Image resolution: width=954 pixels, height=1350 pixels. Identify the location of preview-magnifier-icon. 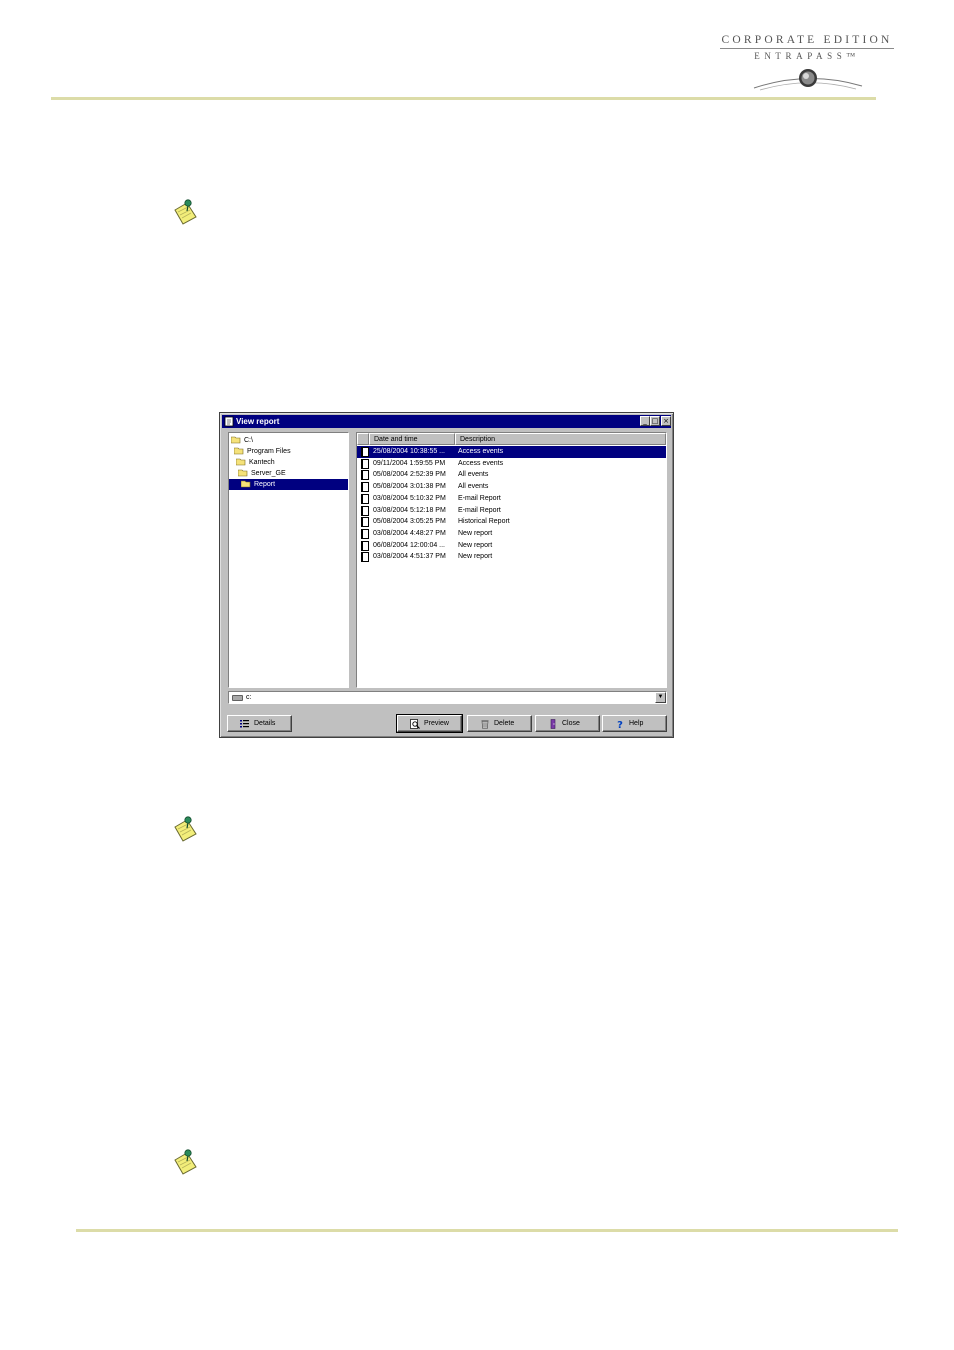
(415, 724).